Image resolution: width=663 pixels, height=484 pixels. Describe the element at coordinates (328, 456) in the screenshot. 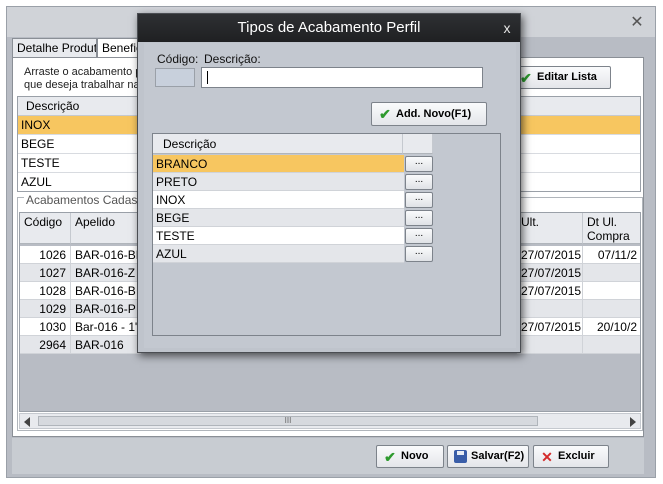

I see `bottom-button-bar: ✔ Novo Salvar(F2) ✕ Excluir` at that location.